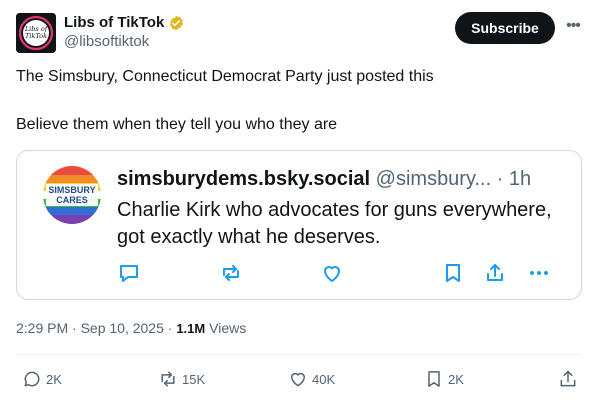 This screenshot has height=403, width=598. What do you see at coordinates (72, 200) in the screenshot?
I see `quoted-avatar-text-2: CARES` at bounding box center [72, 200].